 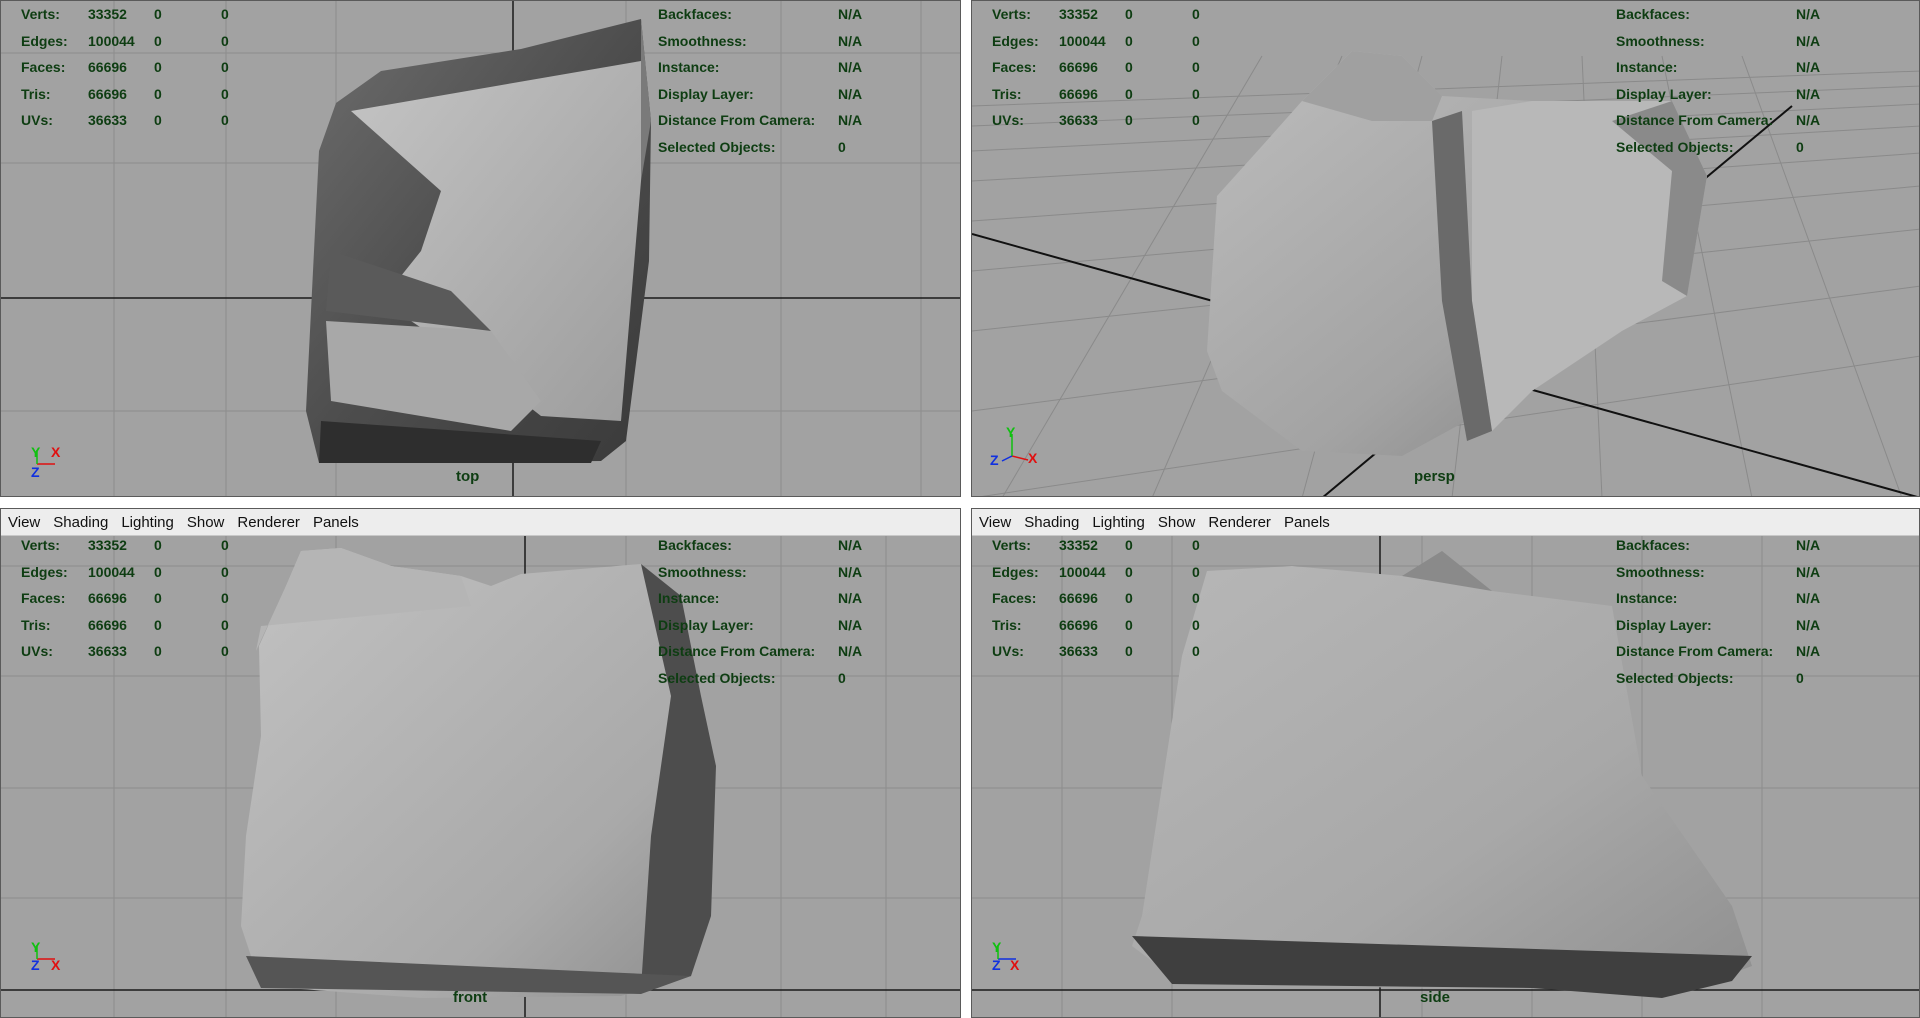 I want to click on rock-mesh-top, so click(x=478, y=241).